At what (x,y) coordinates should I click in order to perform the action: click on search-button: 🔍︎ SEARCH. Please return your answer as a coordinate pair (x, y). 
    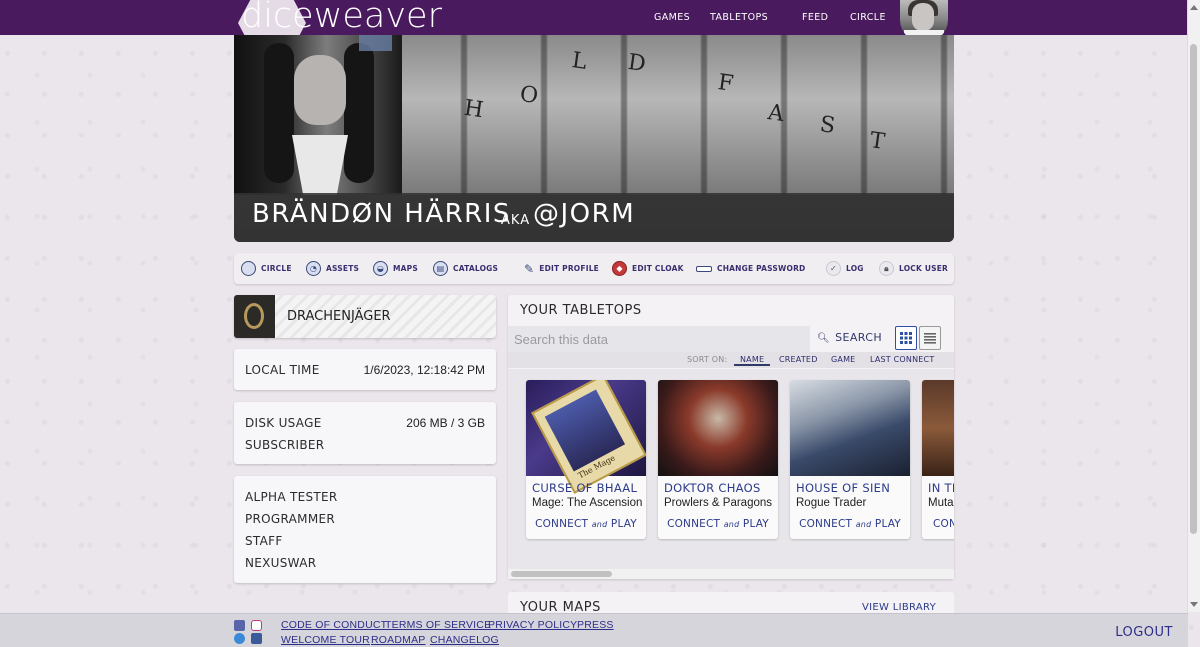
    Looking at the image, I should click on (849, 337).